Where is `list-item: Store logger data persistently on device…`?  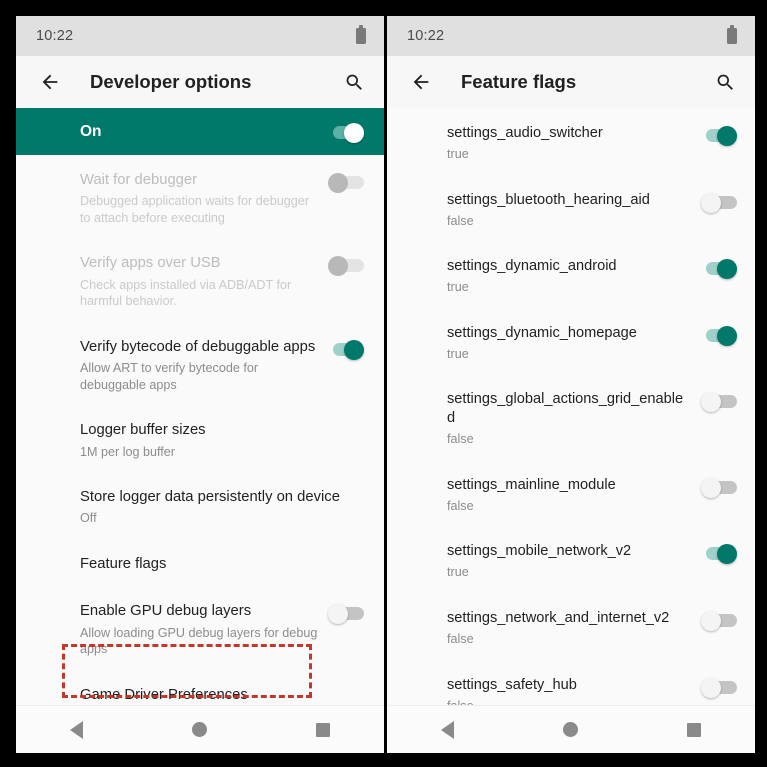 list-item: Store logger data persistently on device… is located at coordinates (200, 507).